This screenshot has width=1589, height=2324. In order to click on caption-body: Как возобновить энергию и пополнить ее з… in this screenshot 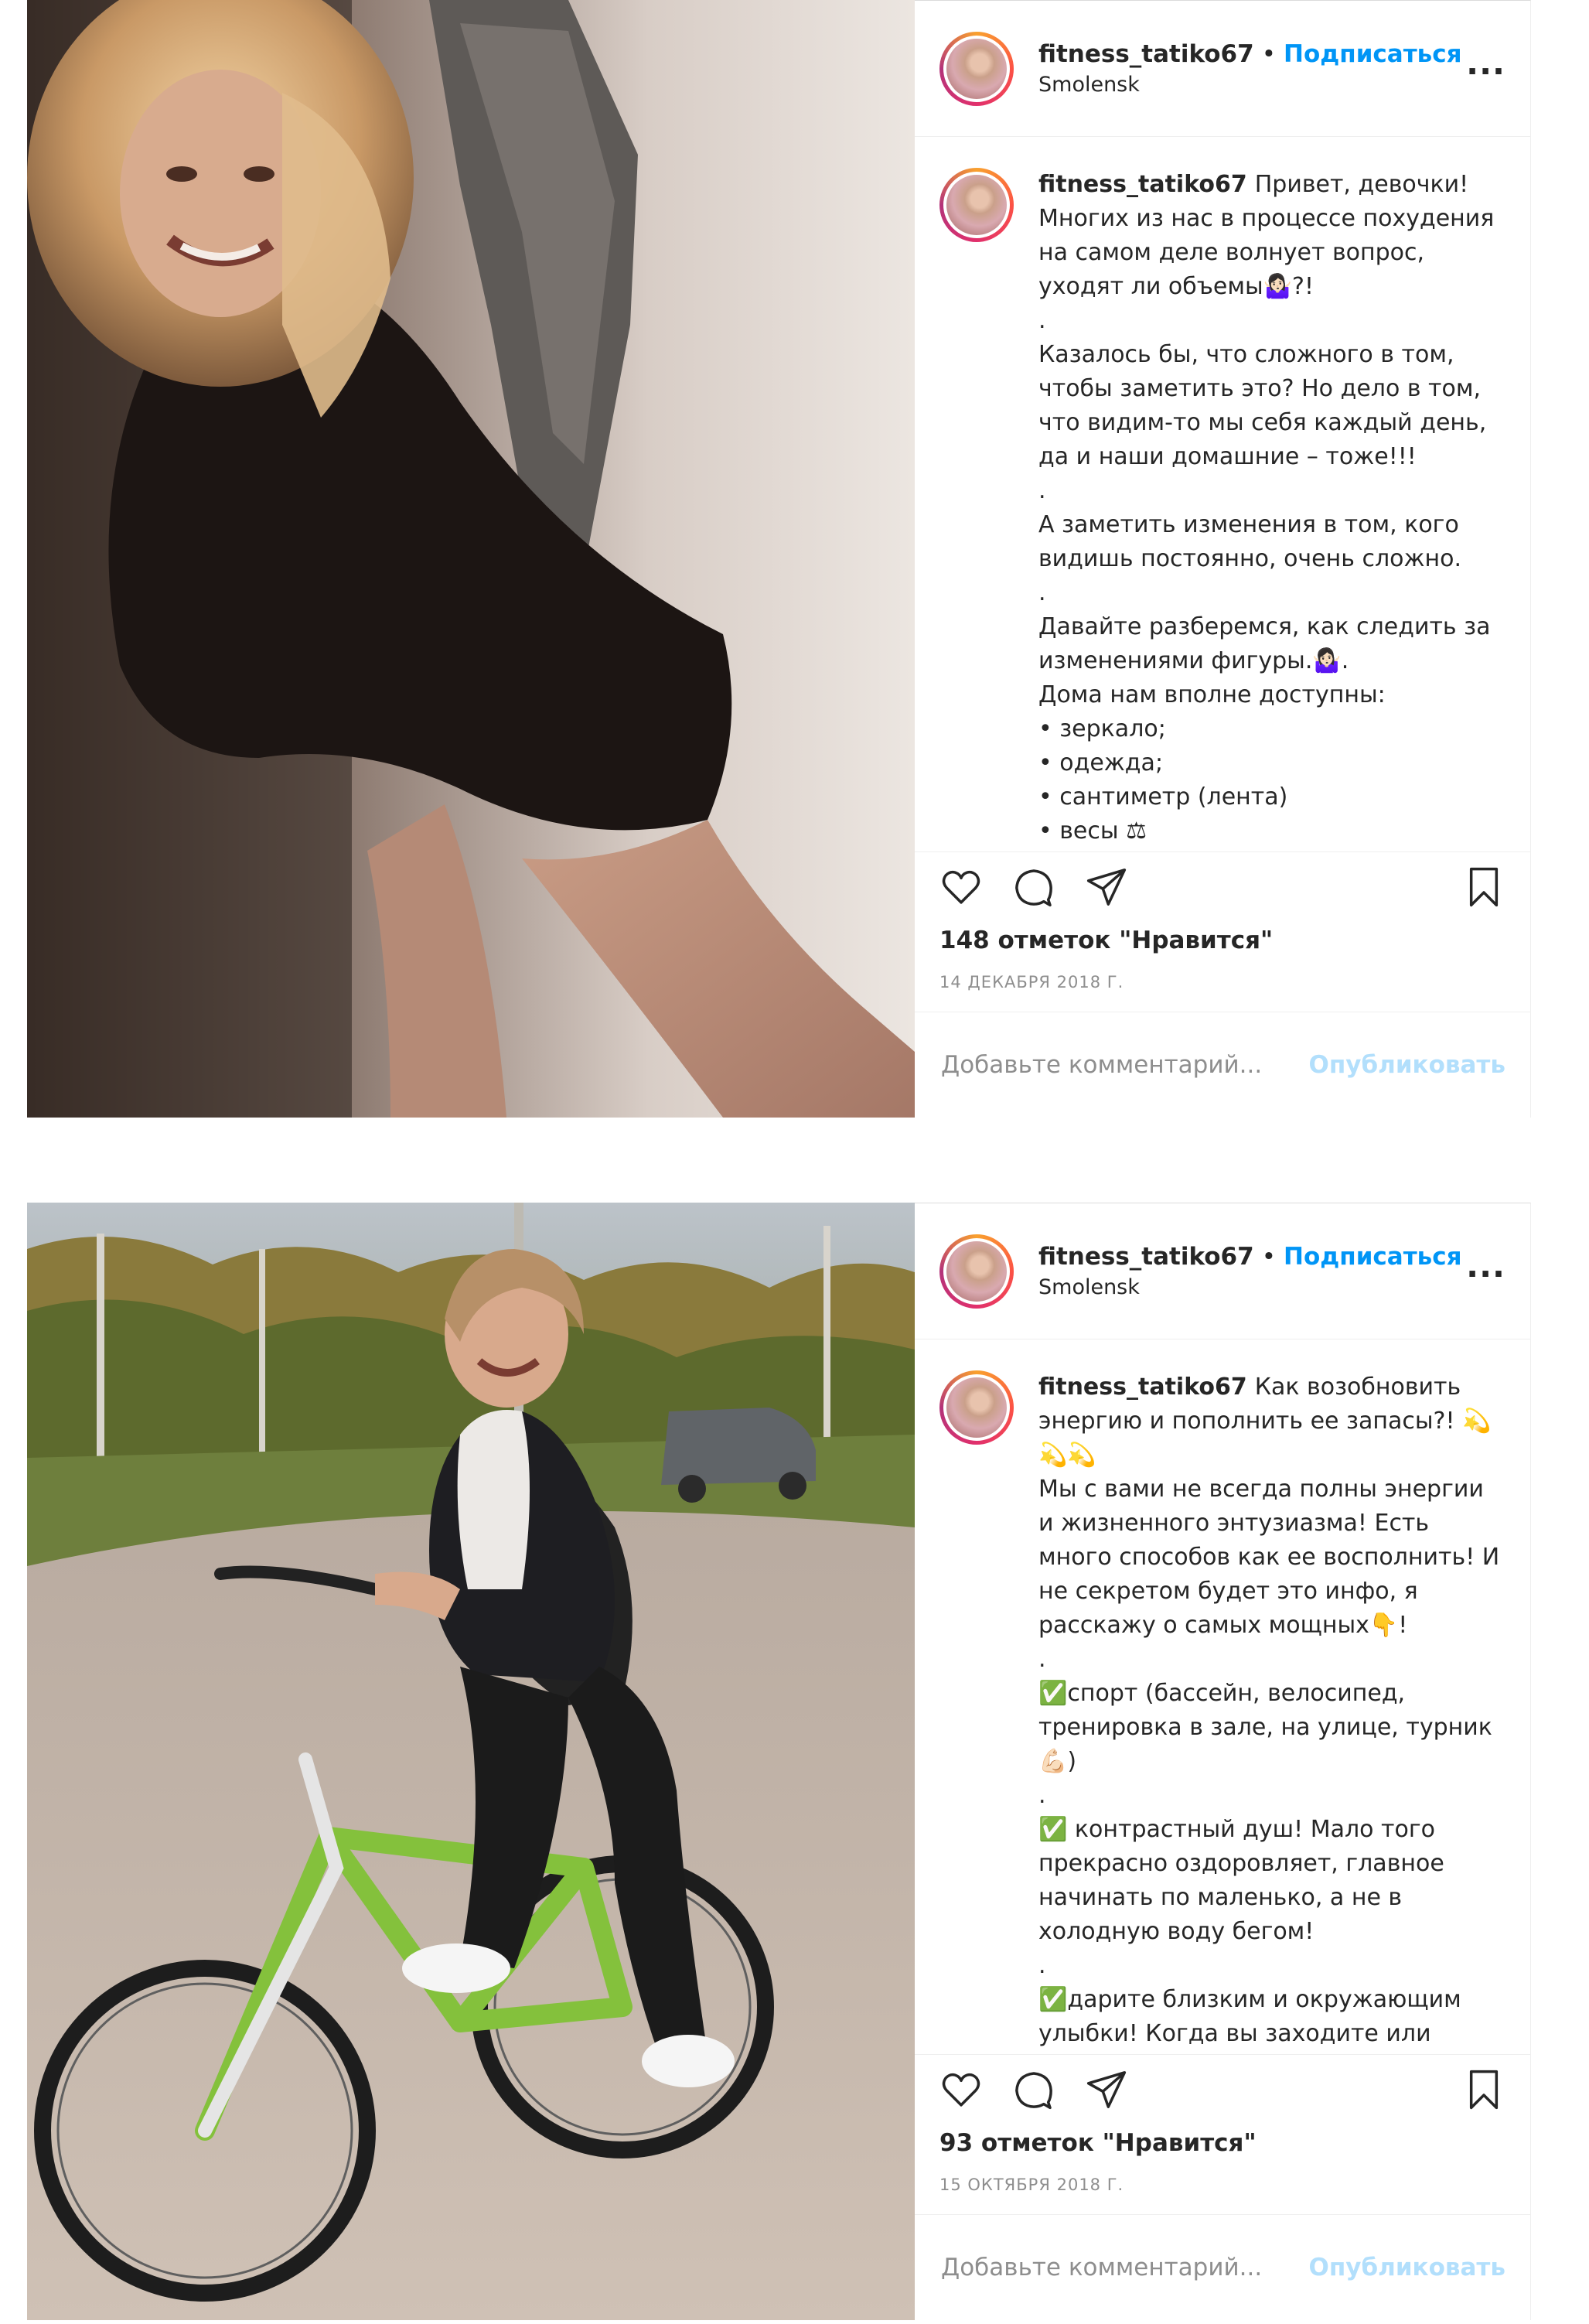, I will do `click(1269, 1710)`.